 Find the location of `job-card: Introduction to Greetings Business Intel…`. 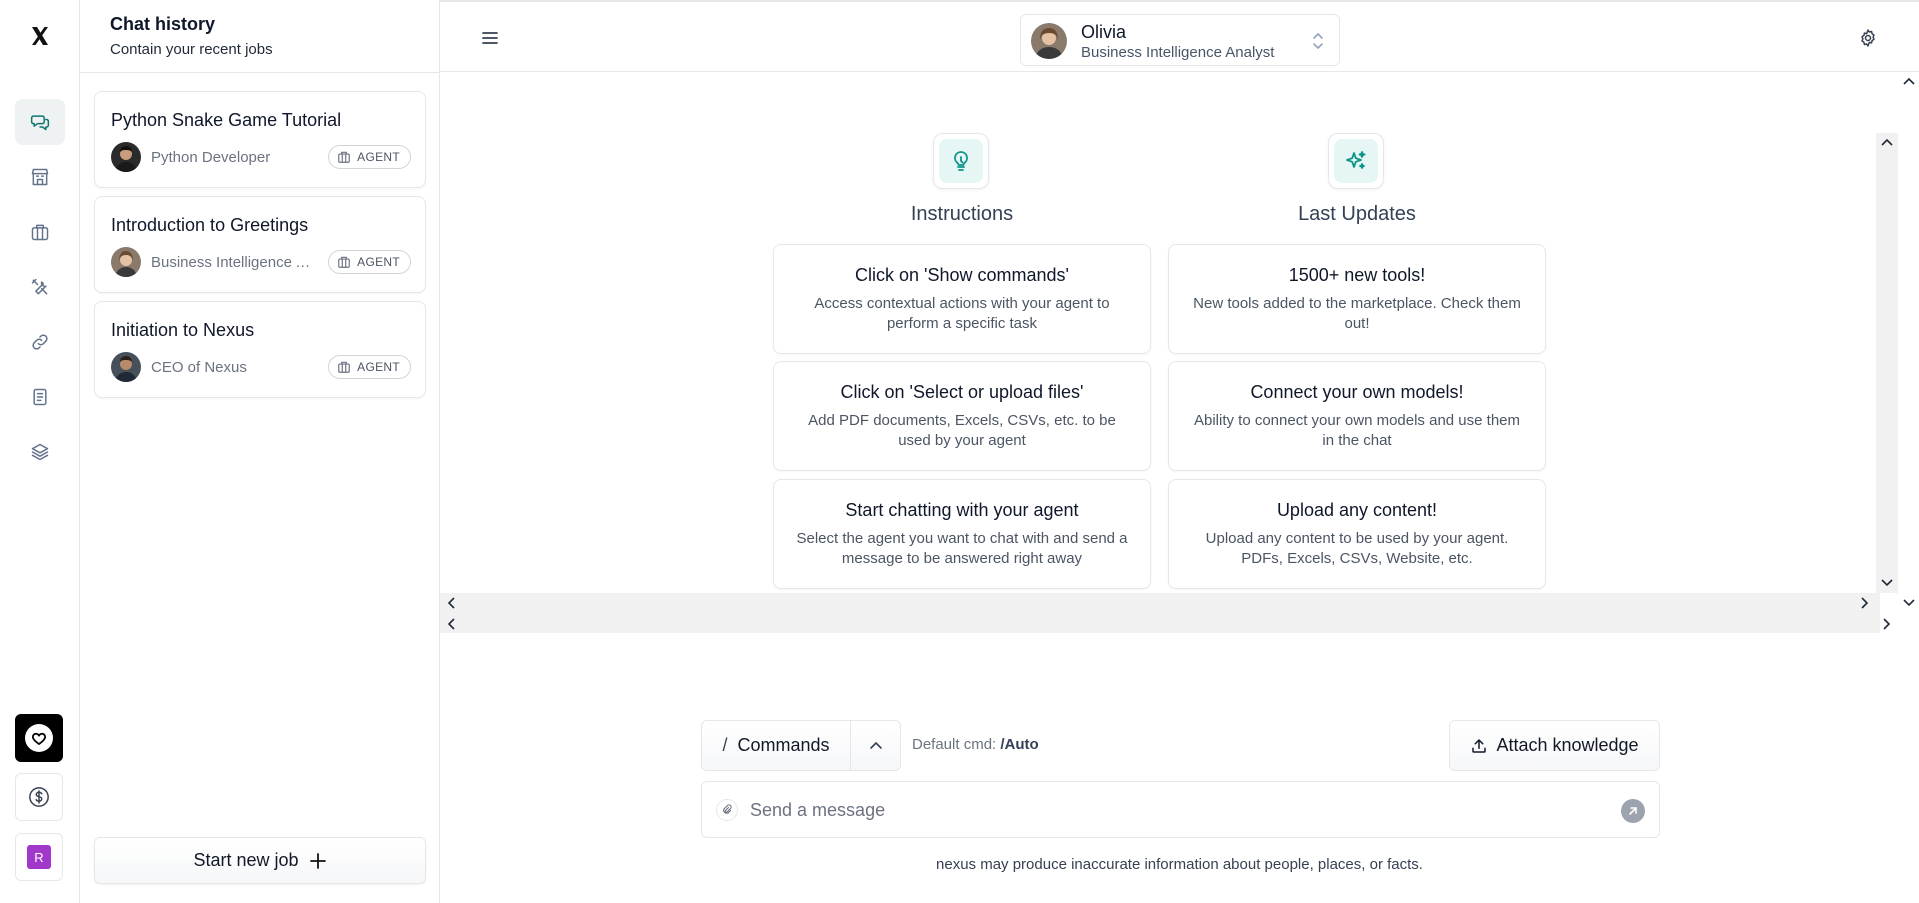

job-card: Introduction to Greetings Business Intel… is located at coordinates (260, 244).